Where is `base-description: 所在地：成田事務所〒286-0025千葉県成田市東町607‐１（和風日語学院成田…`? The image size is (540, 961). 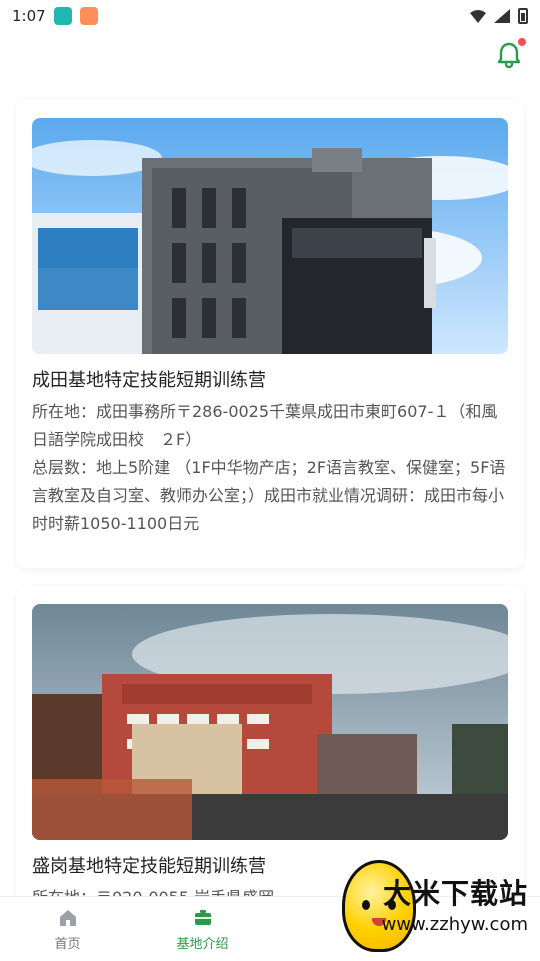
base-description: 所在地：成田事務所〒286-0025千葉県成田市東町607‐１（和風日語学院成田… is located at coordinates (269, 467).